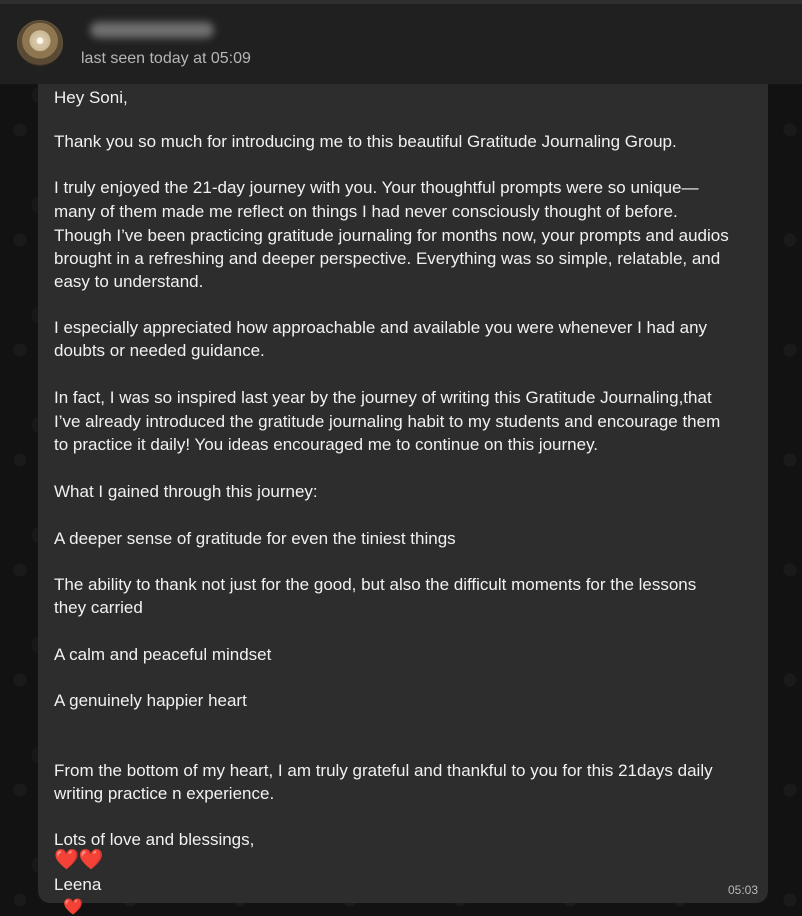  What do you see at coordinates (159, 350) in the screenshot?
I see `message-line: doubts or needed guidance.` at bounding box center [159, 350].